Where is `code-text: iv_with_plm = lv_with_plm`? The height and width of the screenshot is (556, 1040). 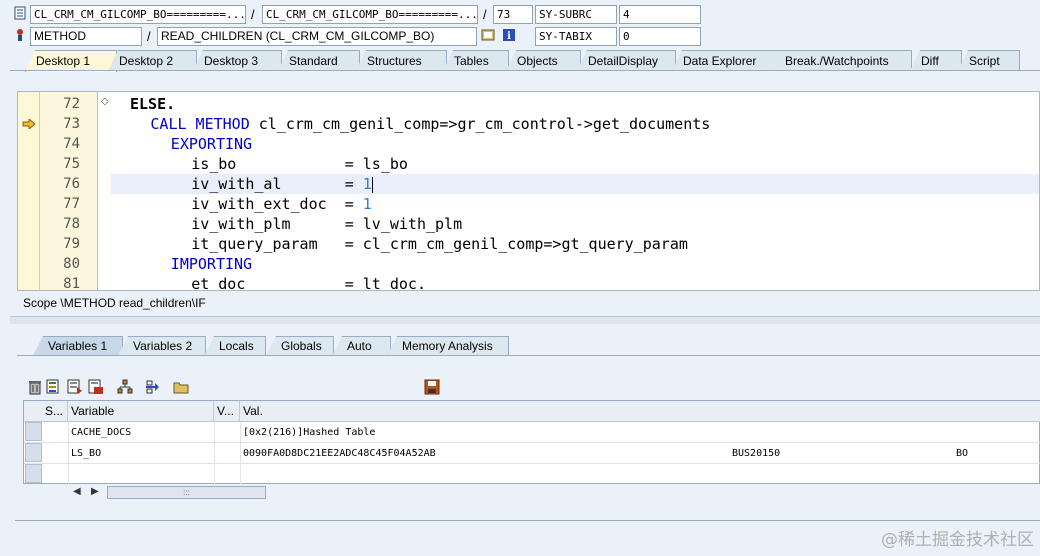
code-text: iv_with_plm = lv_with_plm is located at coordinates (326, 224).